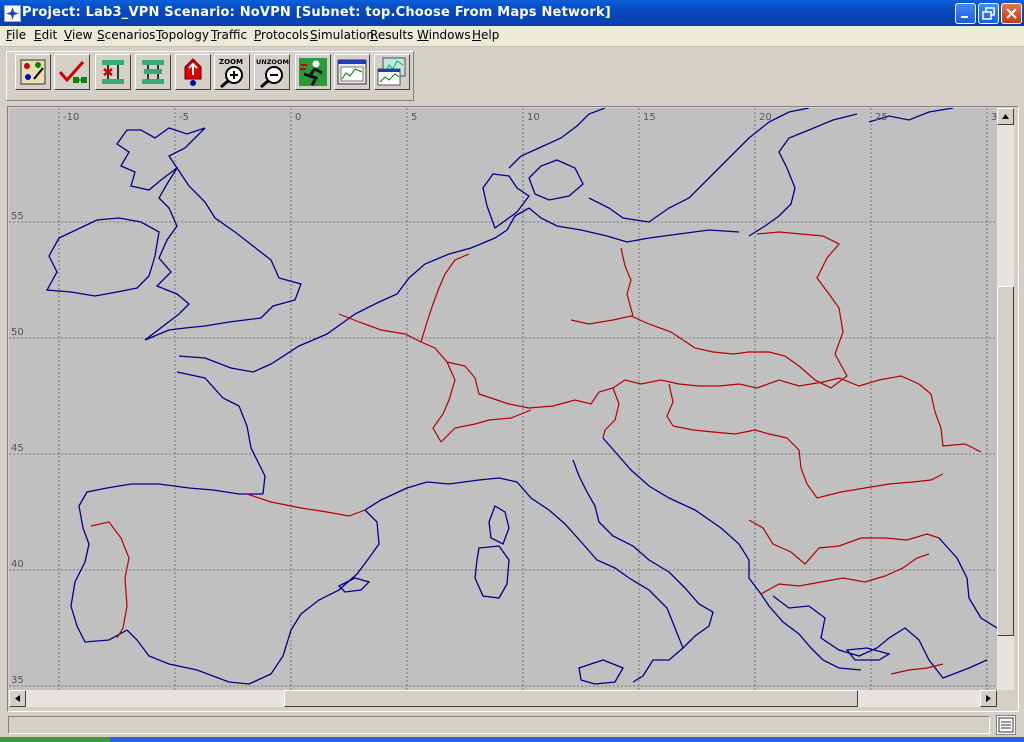 Image resolution: width=1024 pixels, height=742 pixels. I want to click on horizontal-scrollbar, so click(503, 698).